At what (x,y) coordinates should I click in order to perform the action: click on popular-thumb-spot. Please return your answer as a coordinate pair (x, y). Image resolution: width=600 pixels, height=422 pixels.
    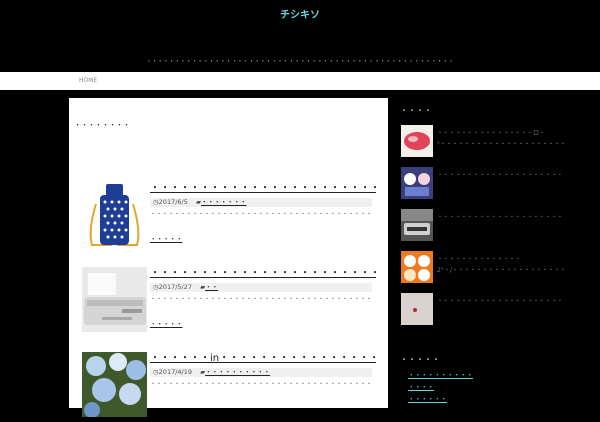
    Looking at the image, I should click on (417, 309).